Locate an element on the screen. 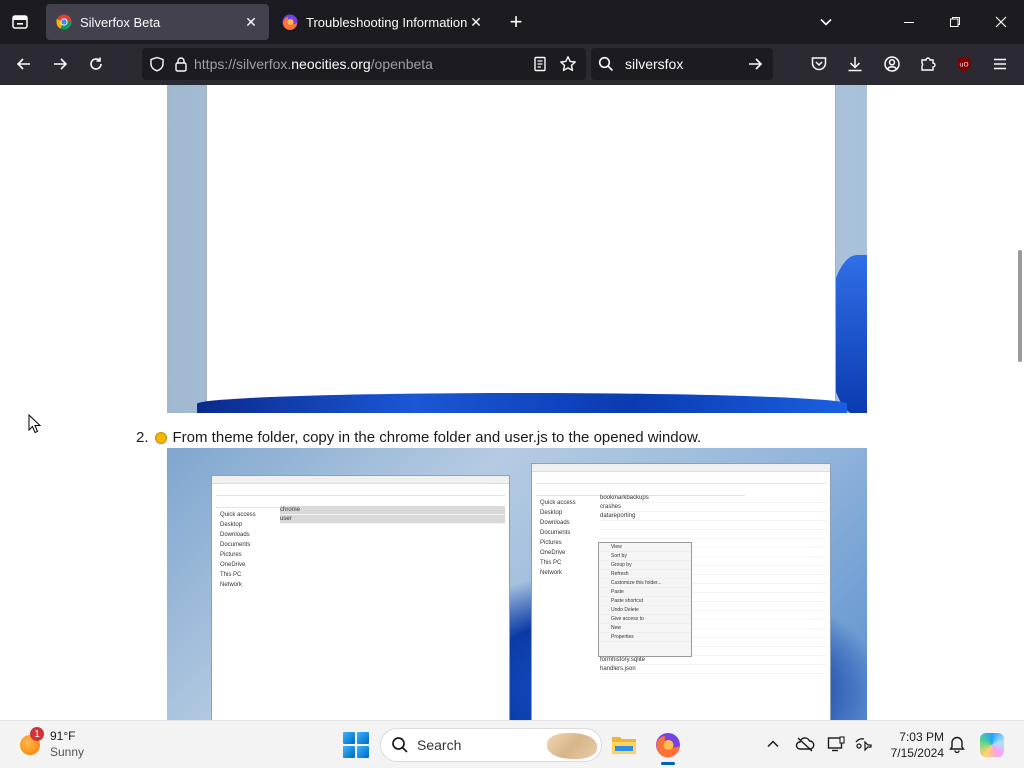 The image size is (1024, 768). taskbar-search-box: Search is located at coordinates (491, 745).